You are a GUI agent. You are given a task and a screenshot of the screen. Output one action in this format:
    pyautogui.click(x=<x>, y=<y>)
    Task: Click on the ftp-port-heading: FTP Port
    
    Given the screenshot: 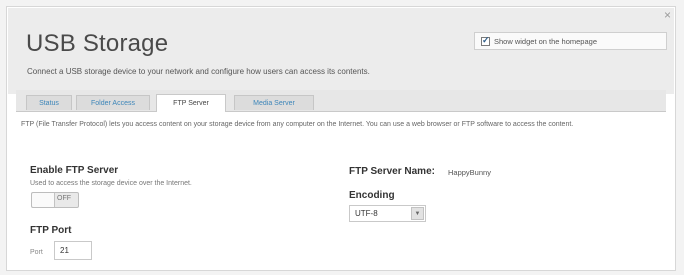 What is the action you would take?
    pyautogui.click(x=51, y=230)
    